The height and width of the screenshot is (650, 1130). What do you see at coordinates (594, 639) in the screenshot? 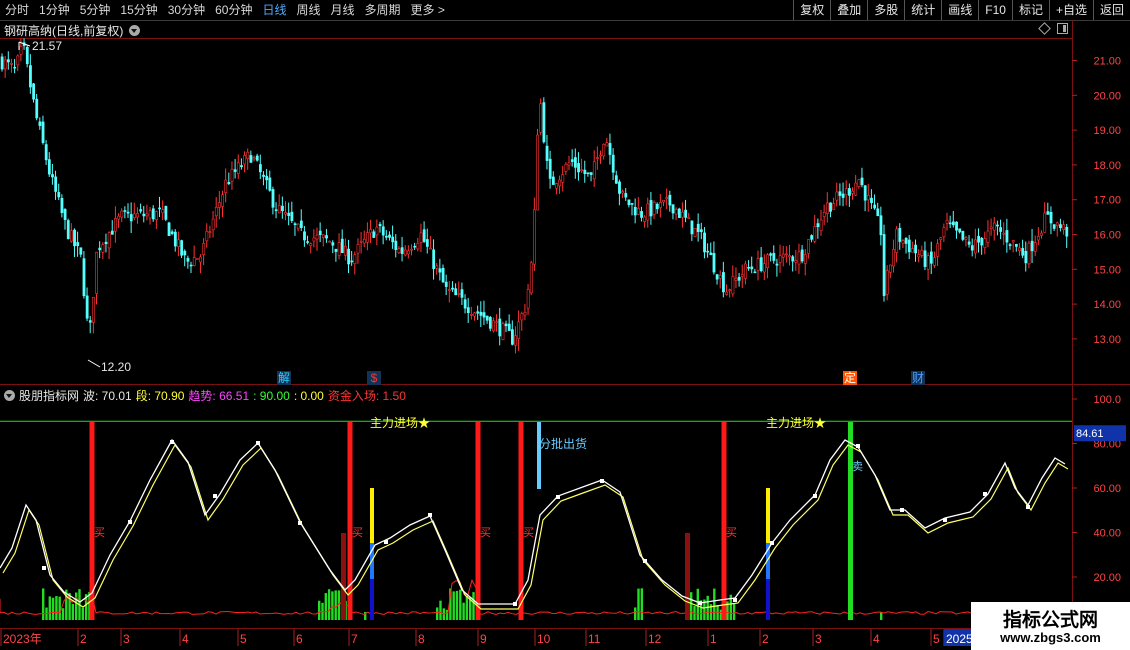
I see `time-axis-label: 11` at bounding box center [594, 639].